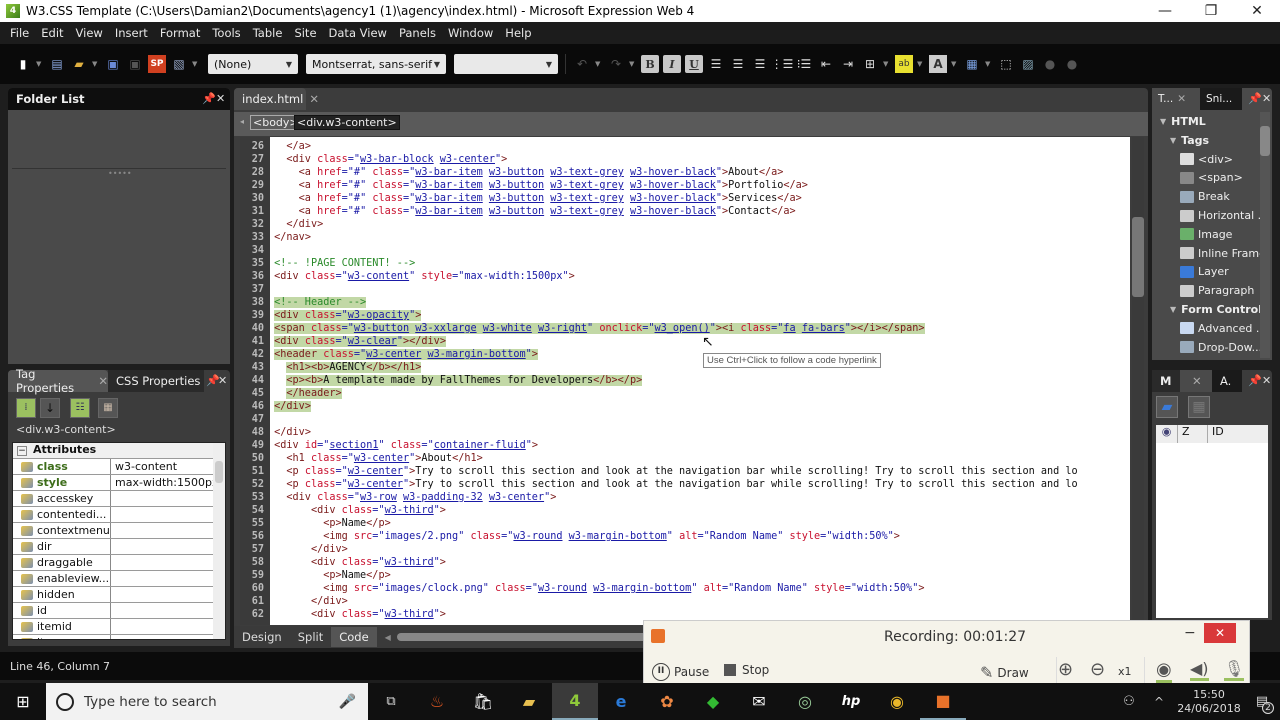  What do you see at coordinates (80, 408) in the screenshot?
I see `show-set-properties-icon: ☷` at bounding box center [80, 408].